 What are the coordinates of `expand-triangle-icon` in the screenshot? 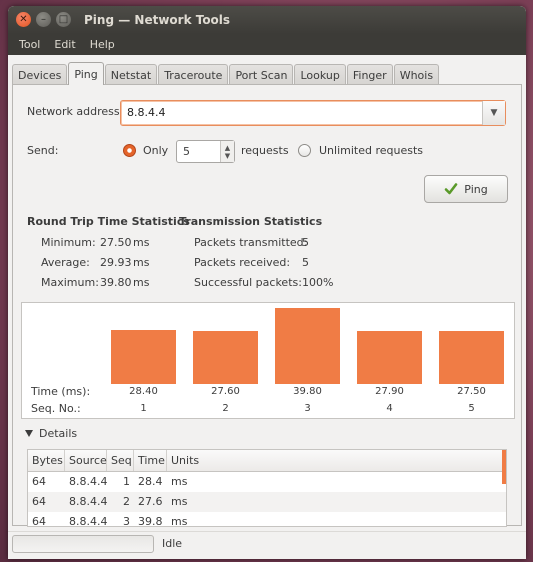 It's located at (29, 433).